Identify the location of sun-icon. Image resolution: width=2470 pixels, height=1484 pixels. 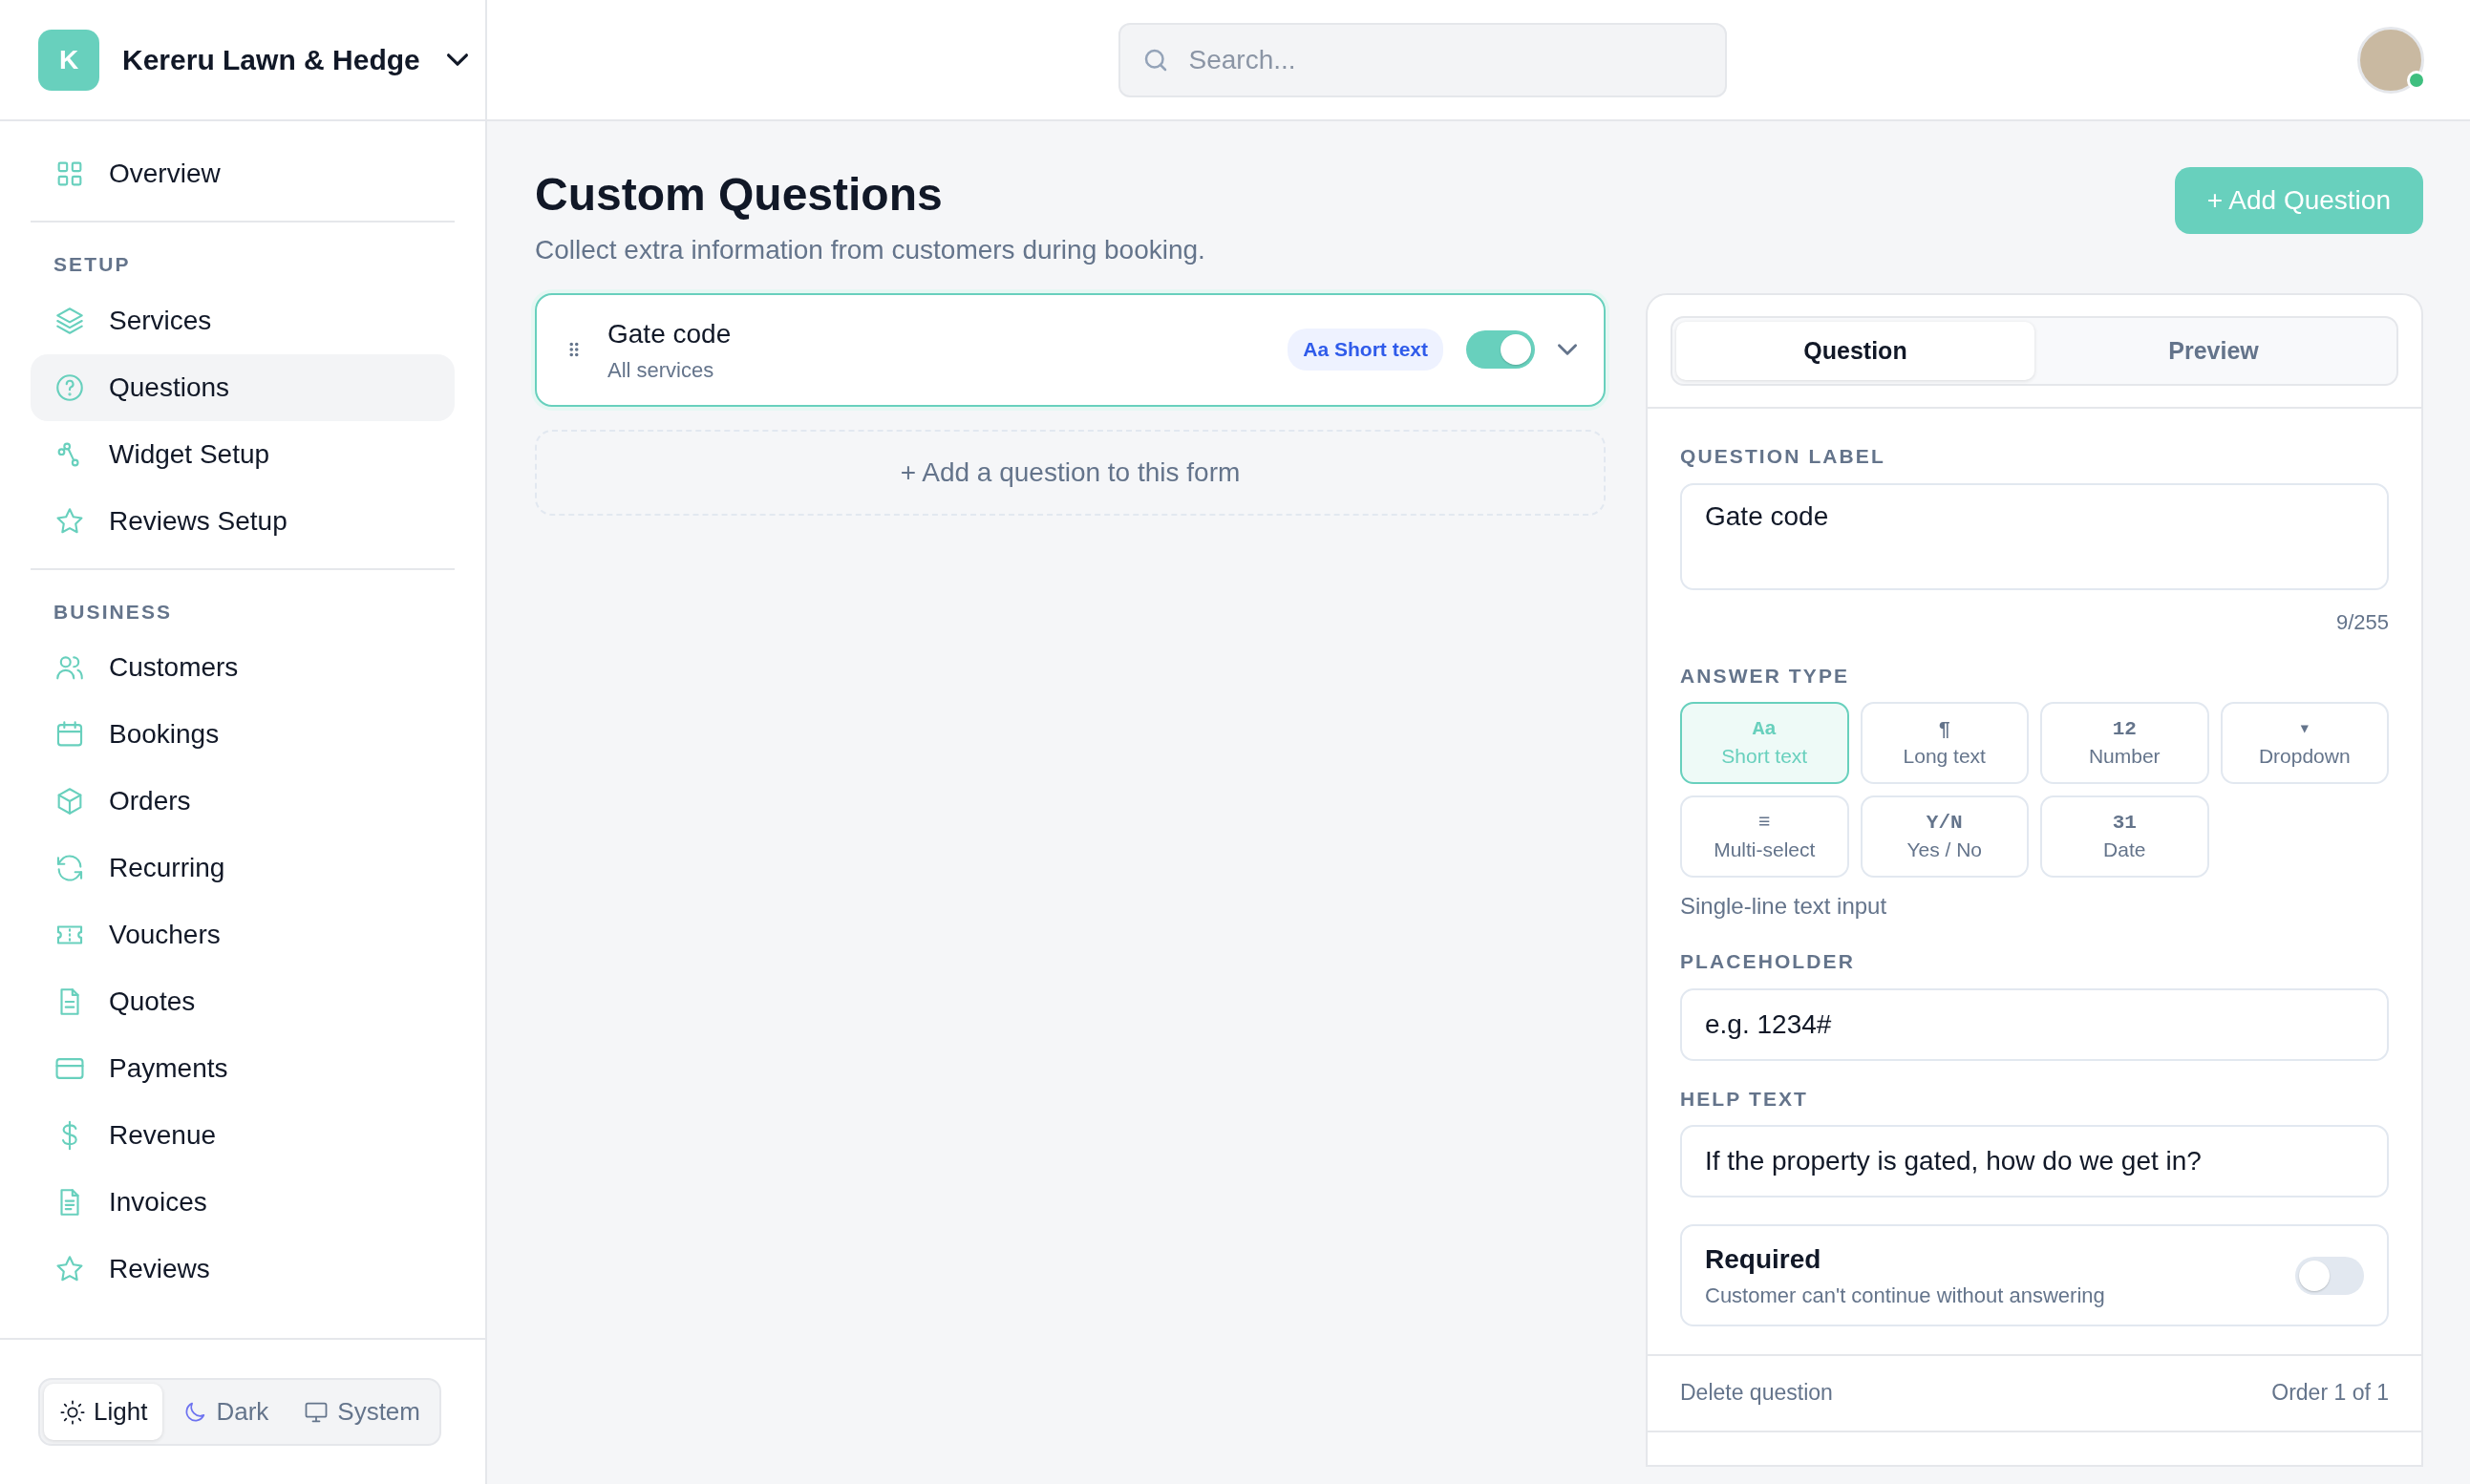
(72, 1412).